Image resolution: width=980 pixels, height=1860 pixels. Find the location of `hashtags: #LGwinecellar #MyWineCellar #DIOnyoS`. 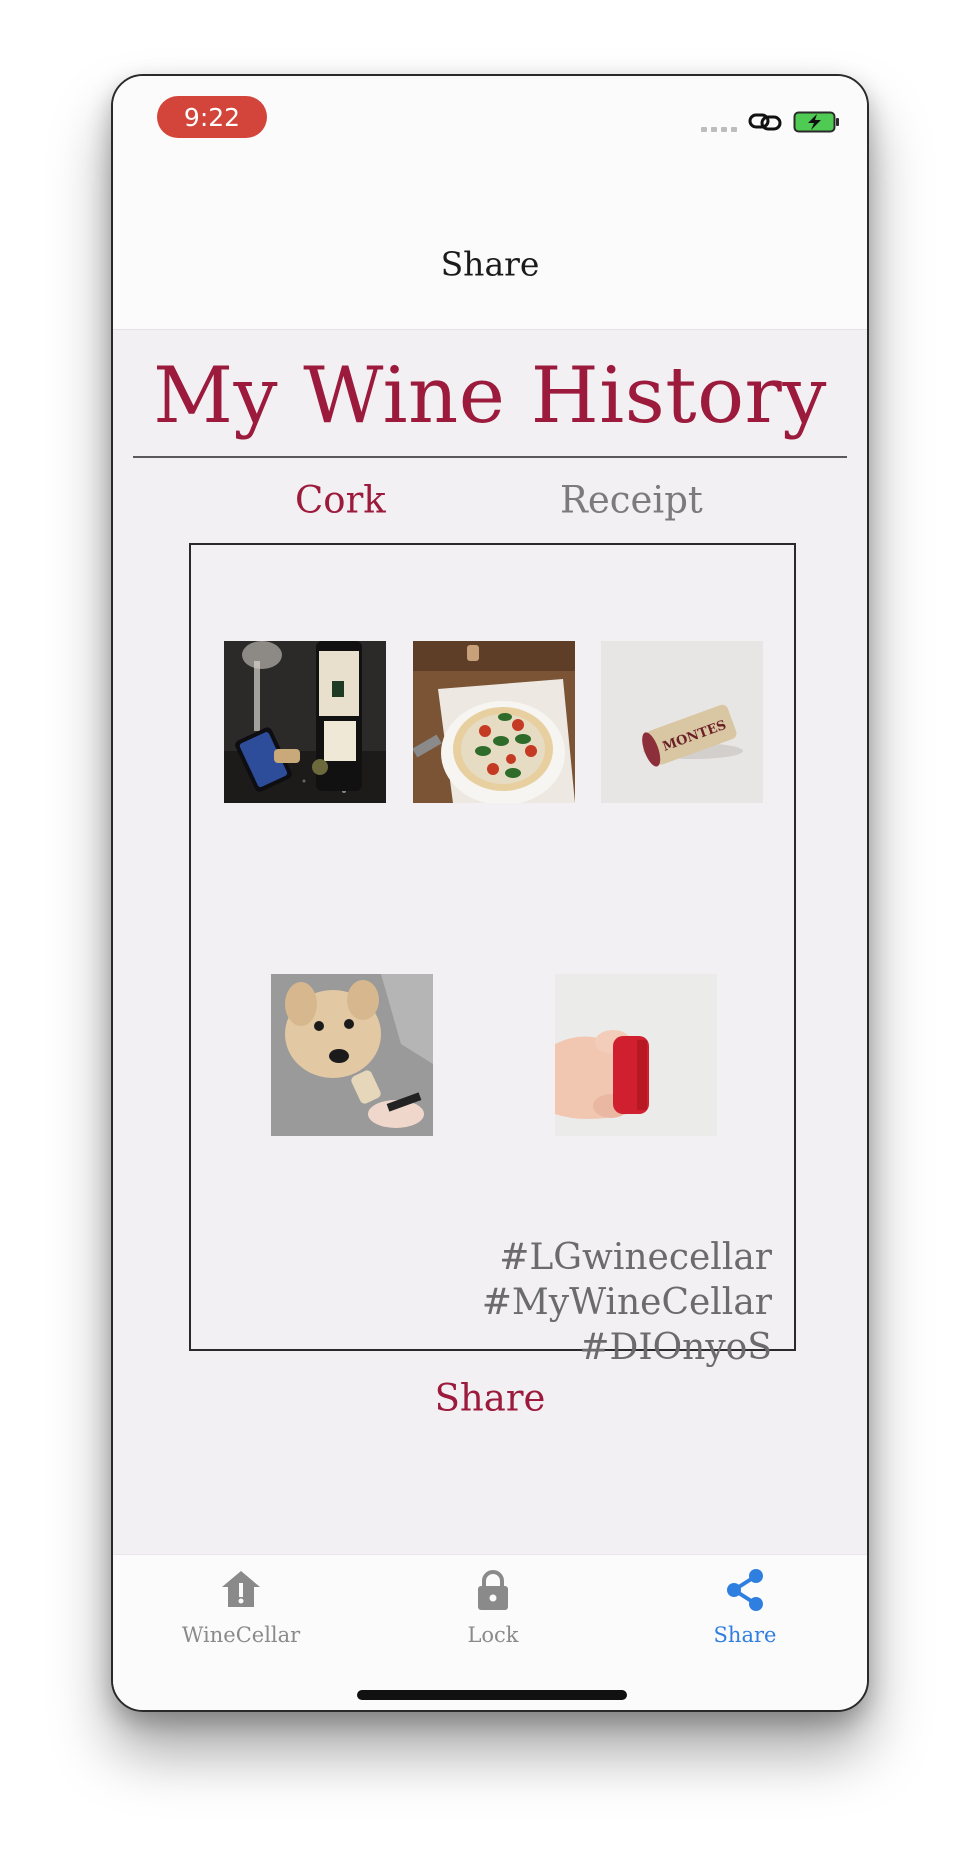

hashtags: #LGwinecellar #MyWineCellar #DIOnyoS is located at coordinates (502, 1302).